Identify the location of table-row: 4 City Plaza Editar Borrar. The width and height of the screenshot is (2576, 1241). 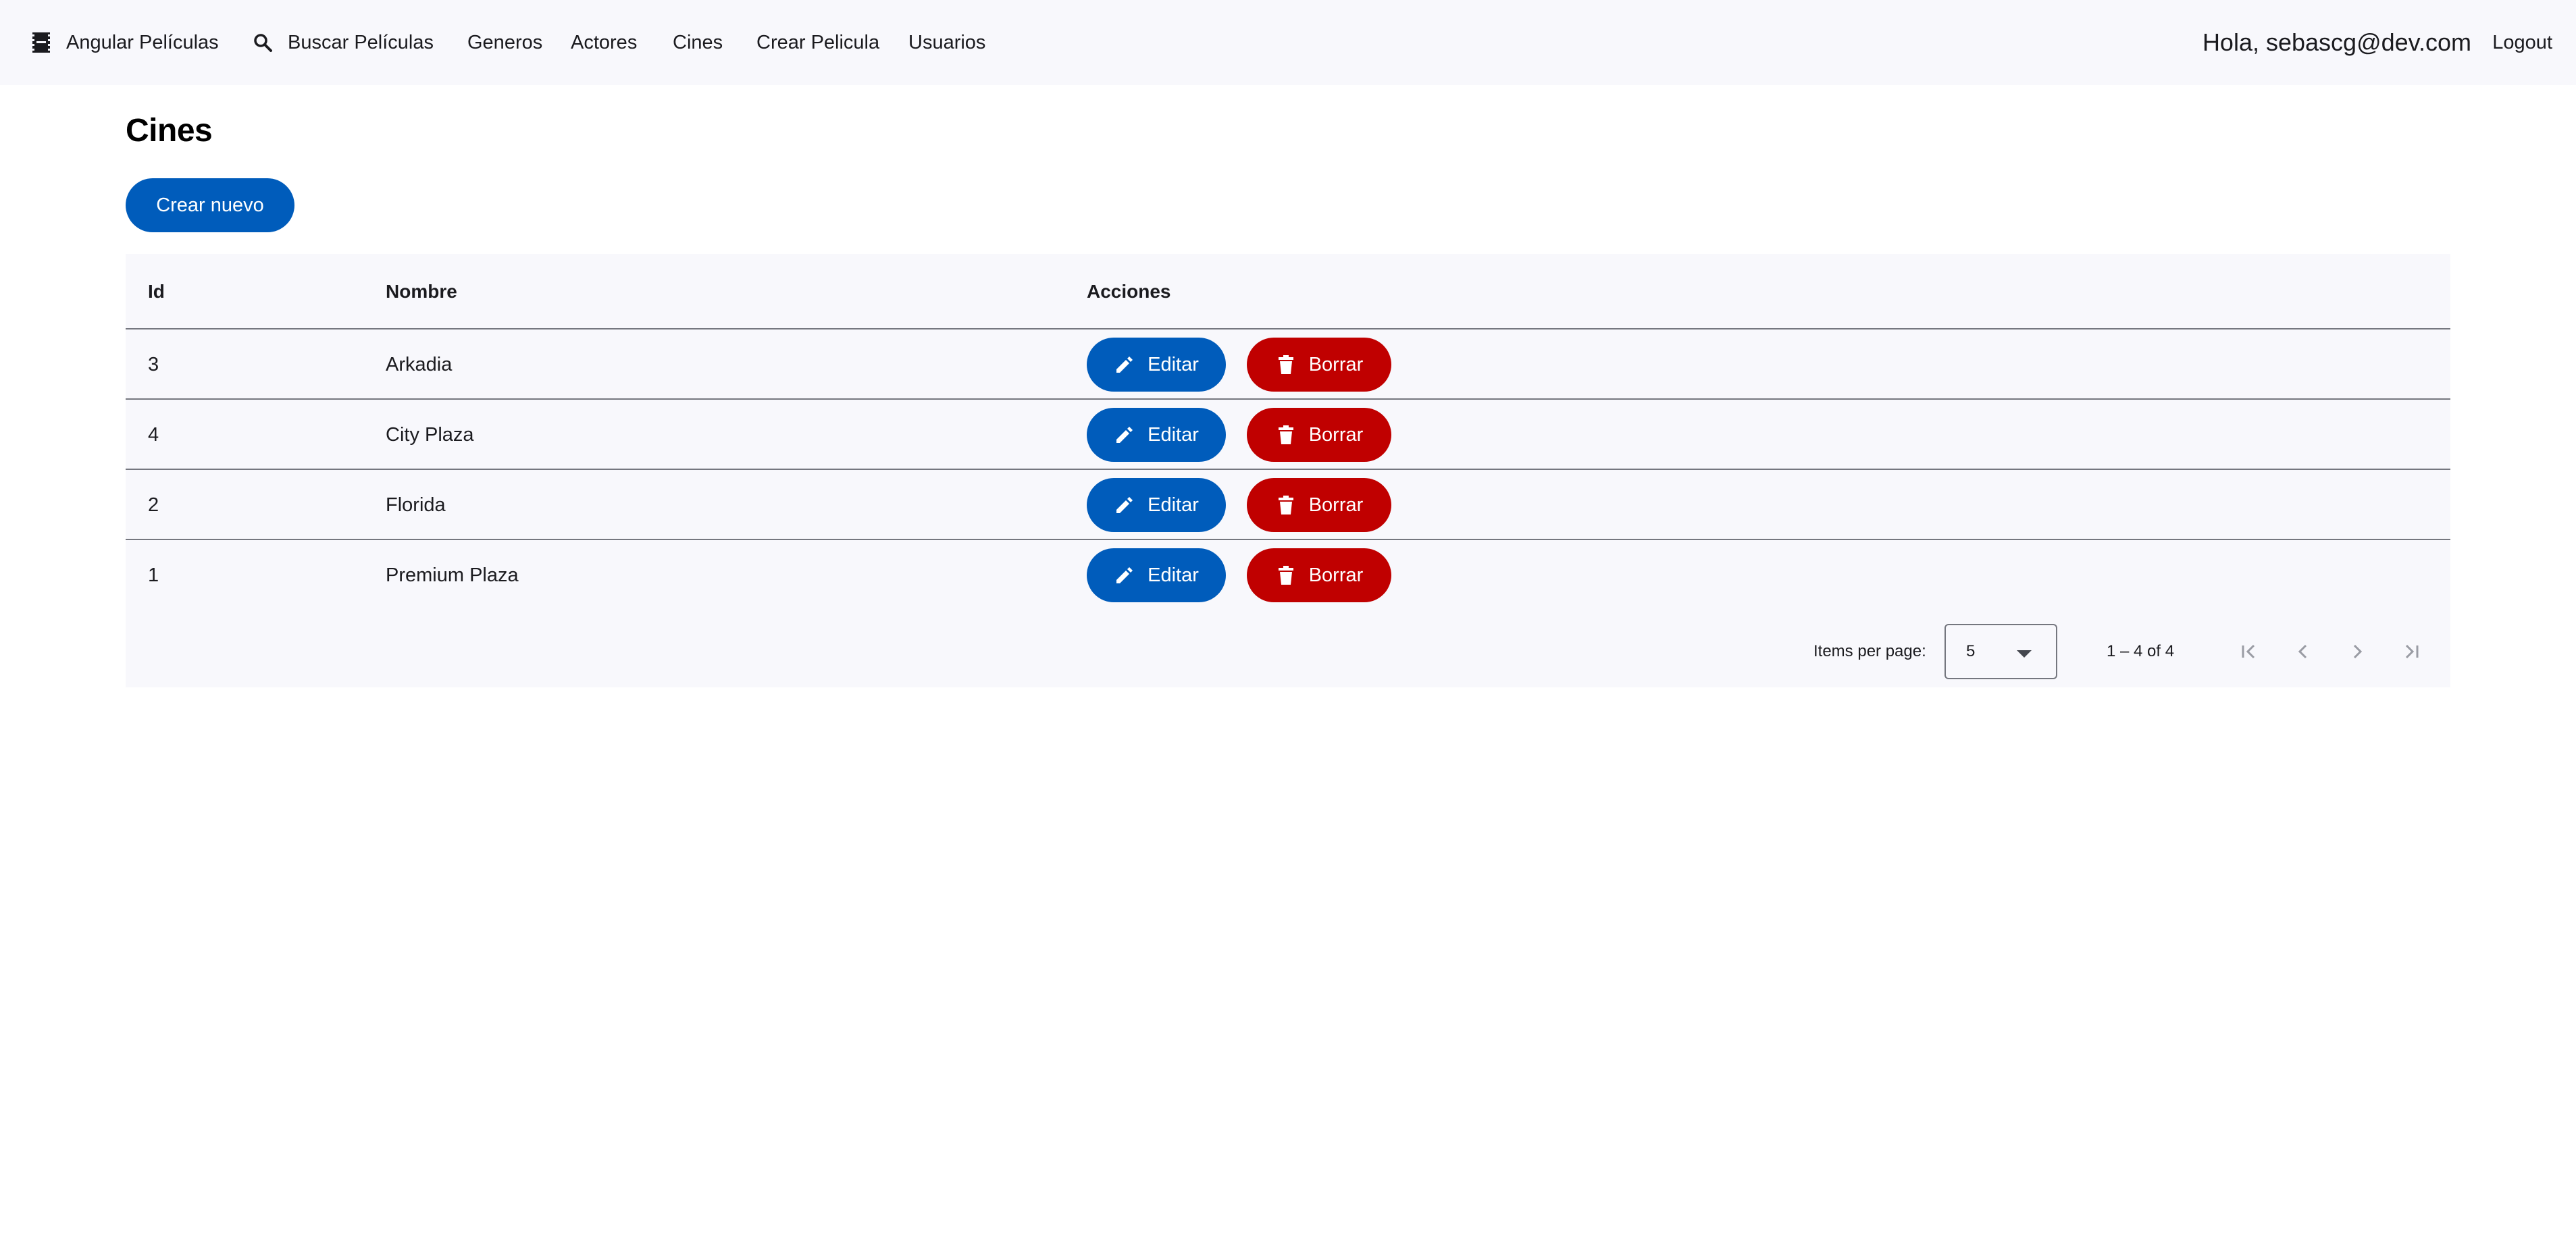
(1288, 435).